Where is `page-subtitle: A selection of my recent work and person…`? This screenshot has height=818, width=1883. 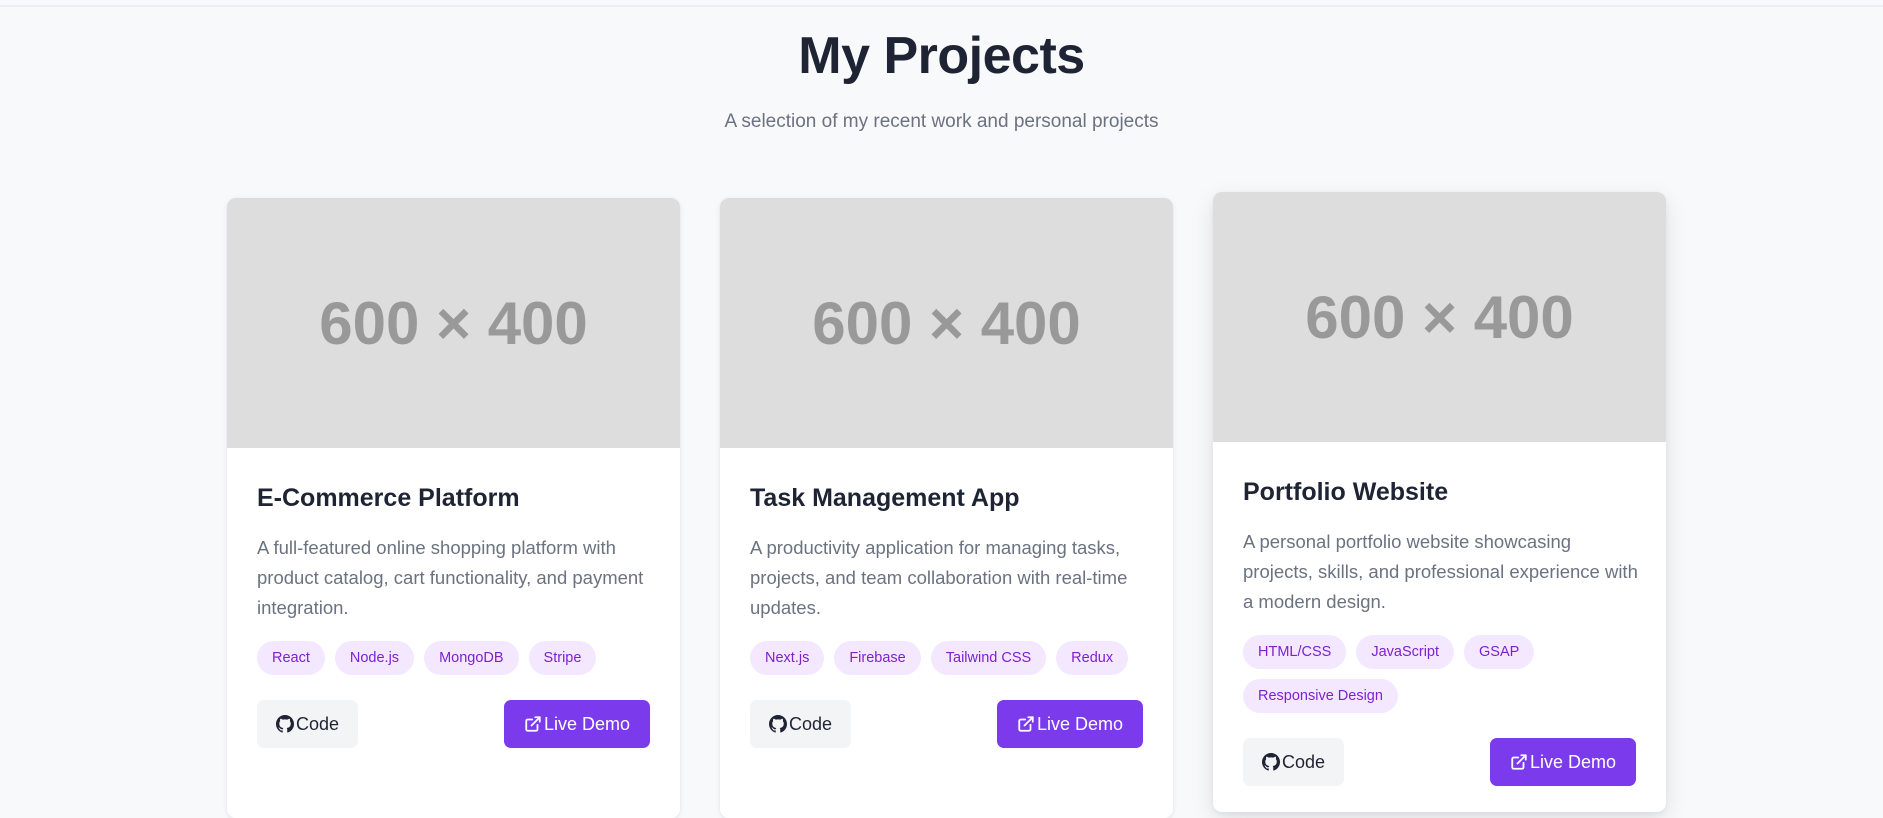 page-subtitle: A selection of my recent work and person… is located at coordinates (941, 121).